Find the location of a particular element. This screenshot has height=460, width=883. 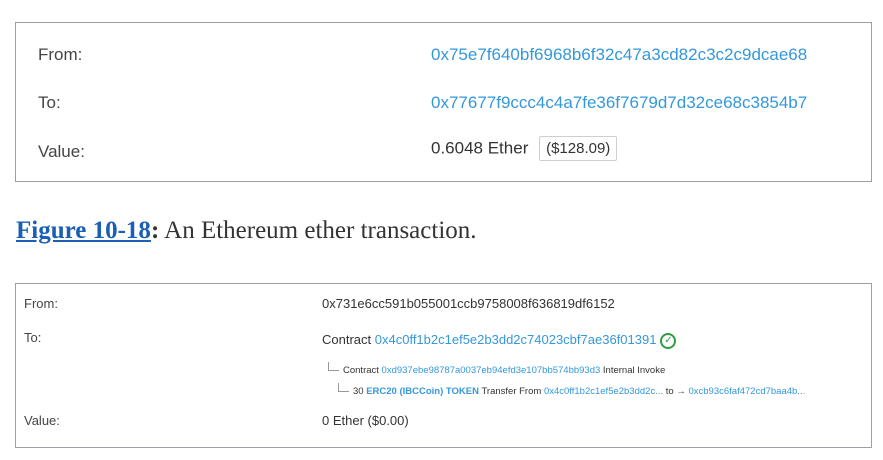

caption-text: An Ethereum ether transaction. is located at coordinates (318, 230).